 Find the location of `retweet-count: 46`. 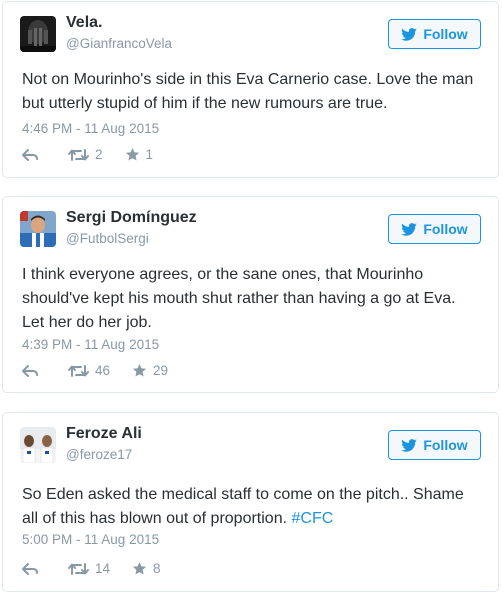

retweet-count: 46 is located at coordinates (103, 370).